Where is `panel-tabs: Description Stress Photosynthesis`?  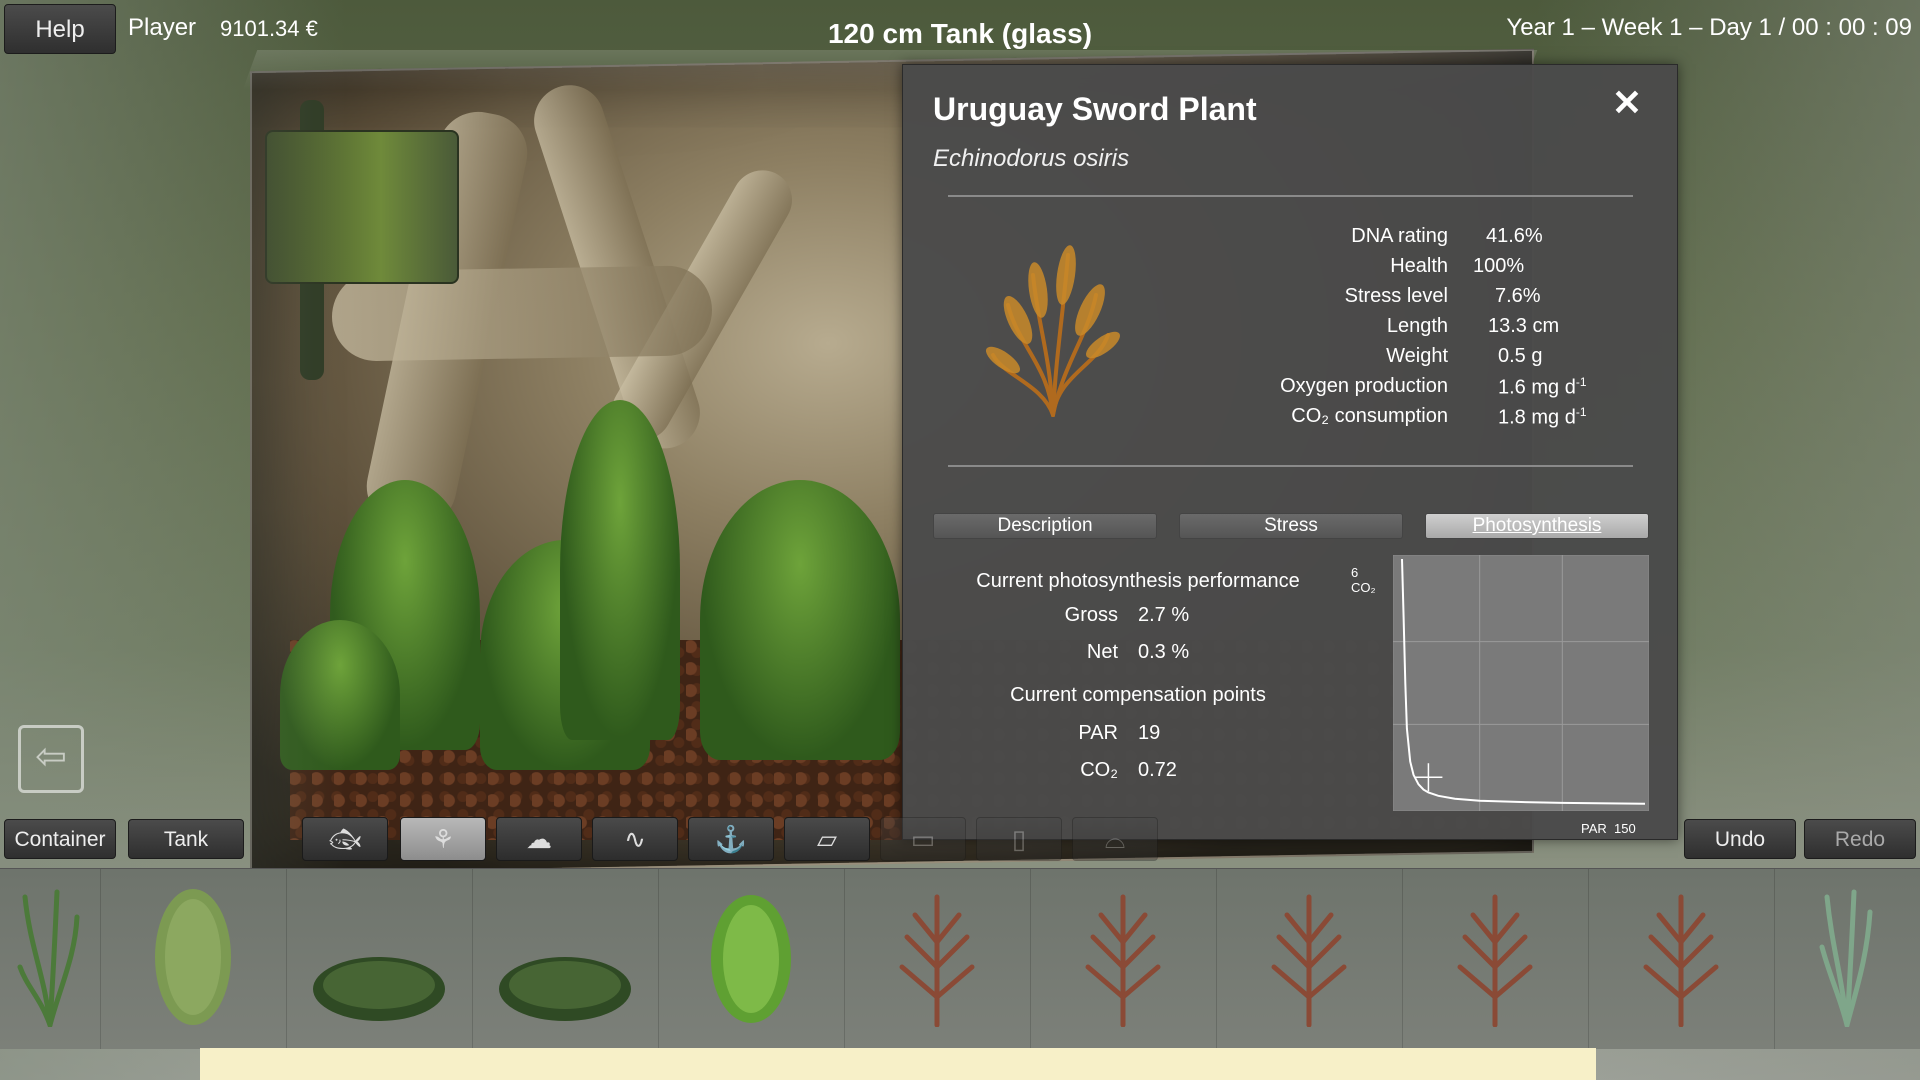 panel-tabs: Description Stress Photosynthesis is located at coordinates (1291, 527).